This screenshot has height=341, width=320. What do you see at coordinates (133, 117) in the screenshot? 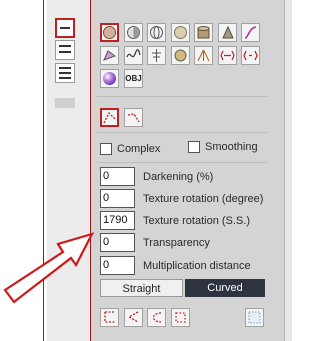
I see `path-mode-b-icon` at bounding box center [133, 117].